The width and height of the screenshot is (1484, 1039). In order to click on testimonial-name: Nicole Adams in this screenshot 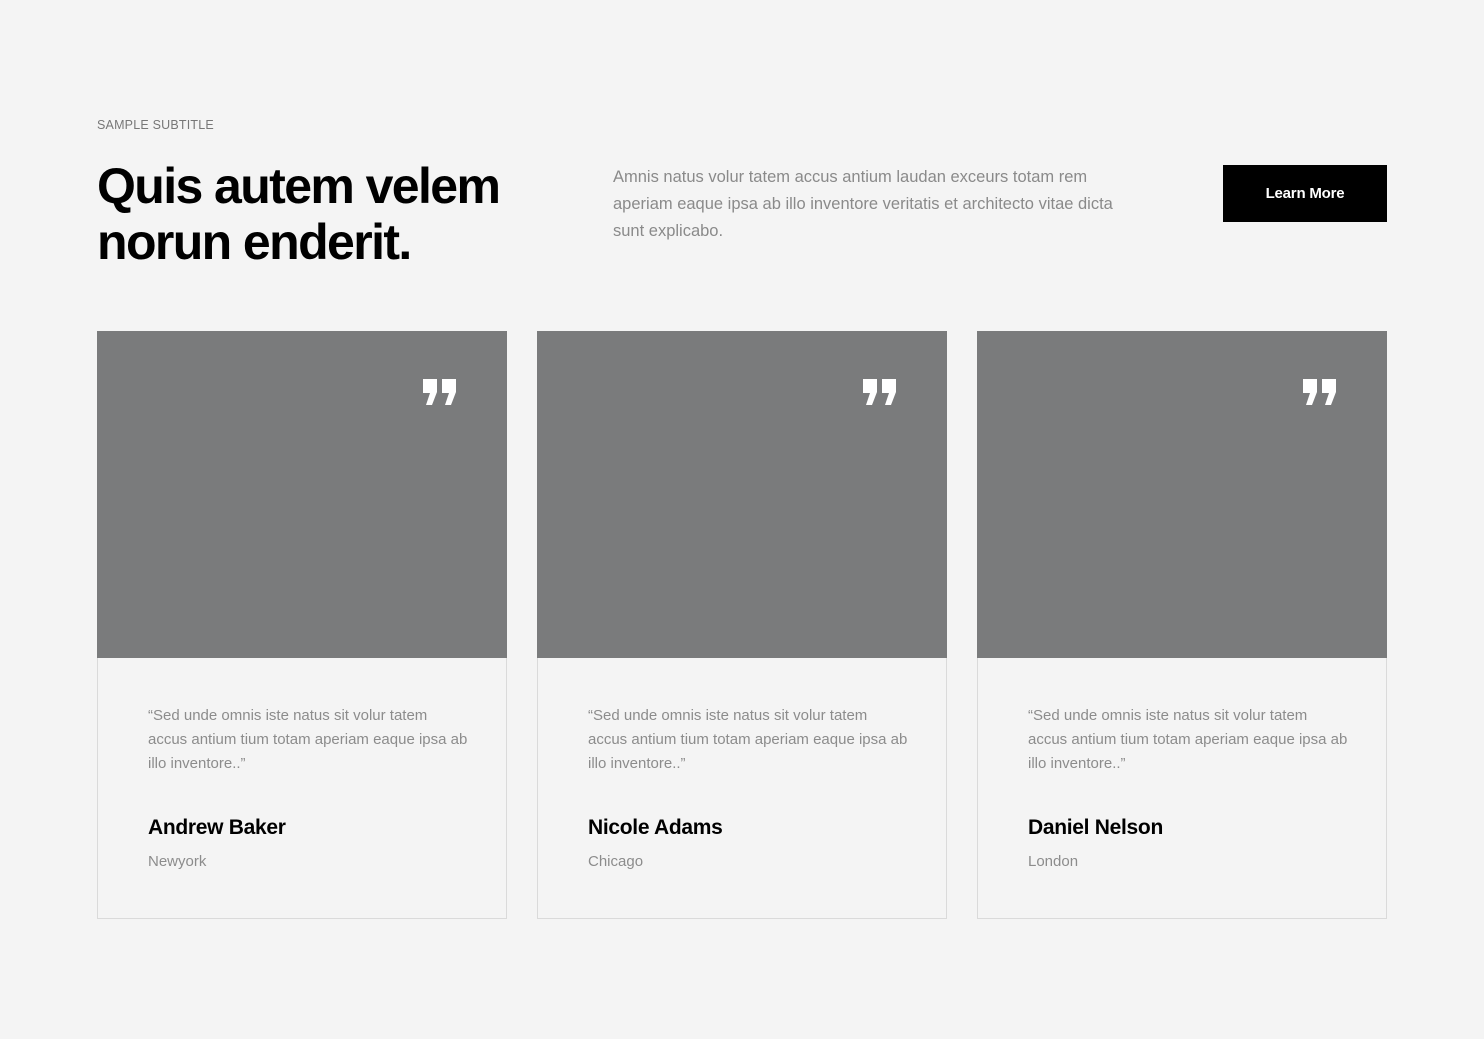, I will do `click(655, 827)`.